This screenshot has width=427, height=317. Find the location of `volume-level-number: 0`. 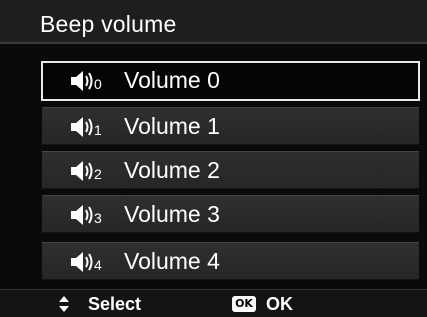

volume-level-number: 0 is located at coordinates (98, 84).